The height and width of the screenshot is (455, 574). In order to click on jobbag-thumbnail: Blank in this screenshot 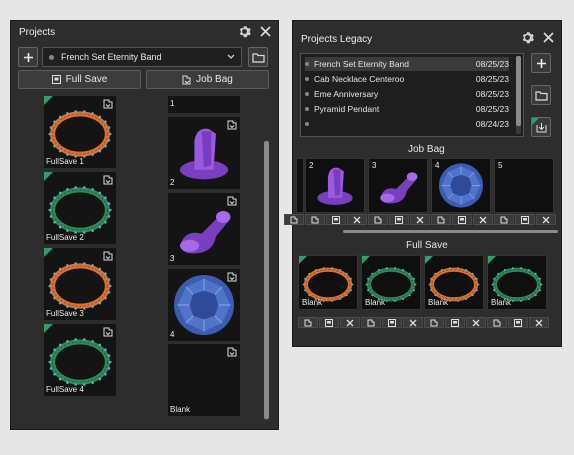, I will do `click(204, 380)`.